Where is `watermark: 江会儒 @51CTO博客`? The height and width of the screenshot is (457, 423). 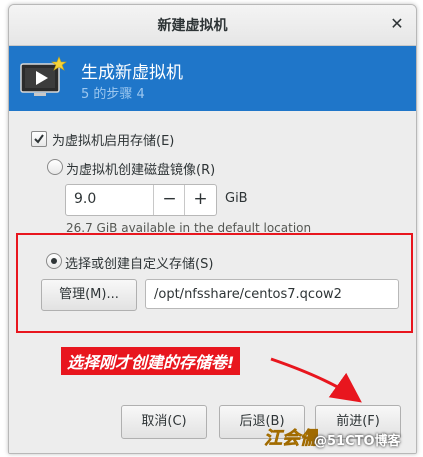 watermark: 江会儒 @51CTO博客 is located at coordinates (342, 437).